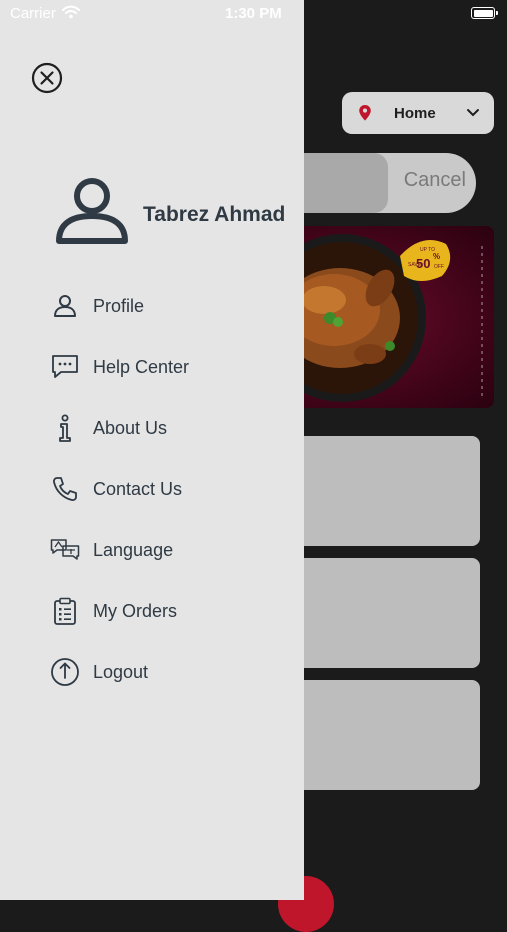 The image size is (507, 932). I want to click on menu-item-label: Contact Us, so click(138, 488).